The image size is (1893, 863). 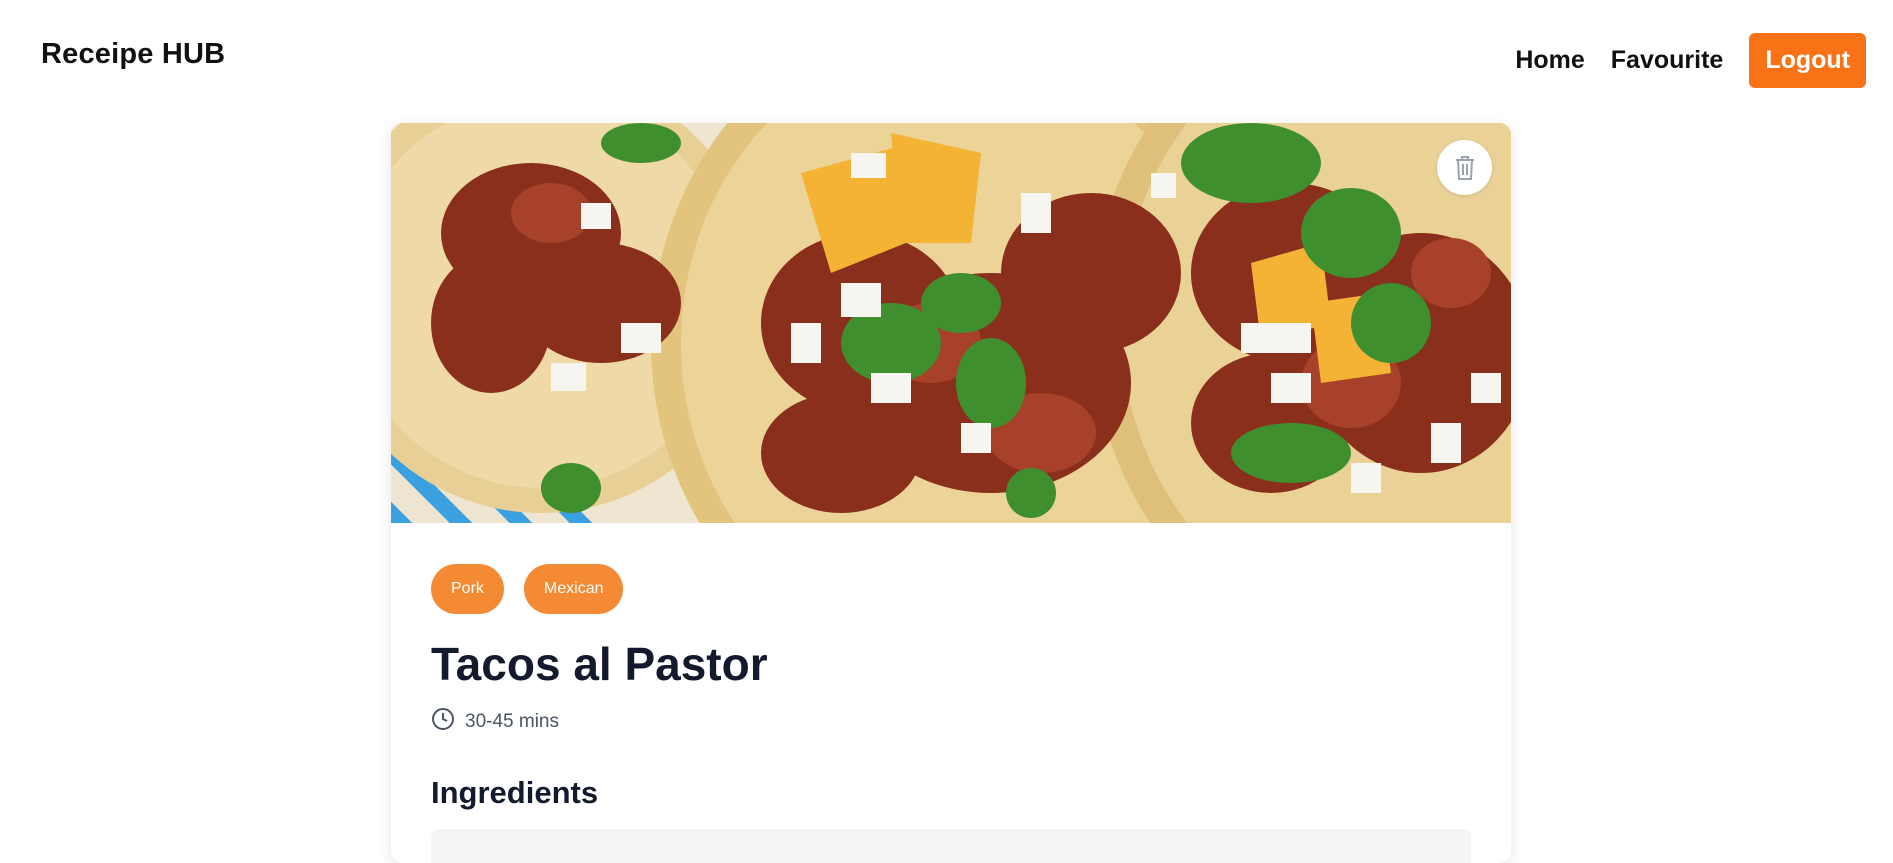 I want to click on brand-logo: Receipe HUB, so click(x=133, y=54).